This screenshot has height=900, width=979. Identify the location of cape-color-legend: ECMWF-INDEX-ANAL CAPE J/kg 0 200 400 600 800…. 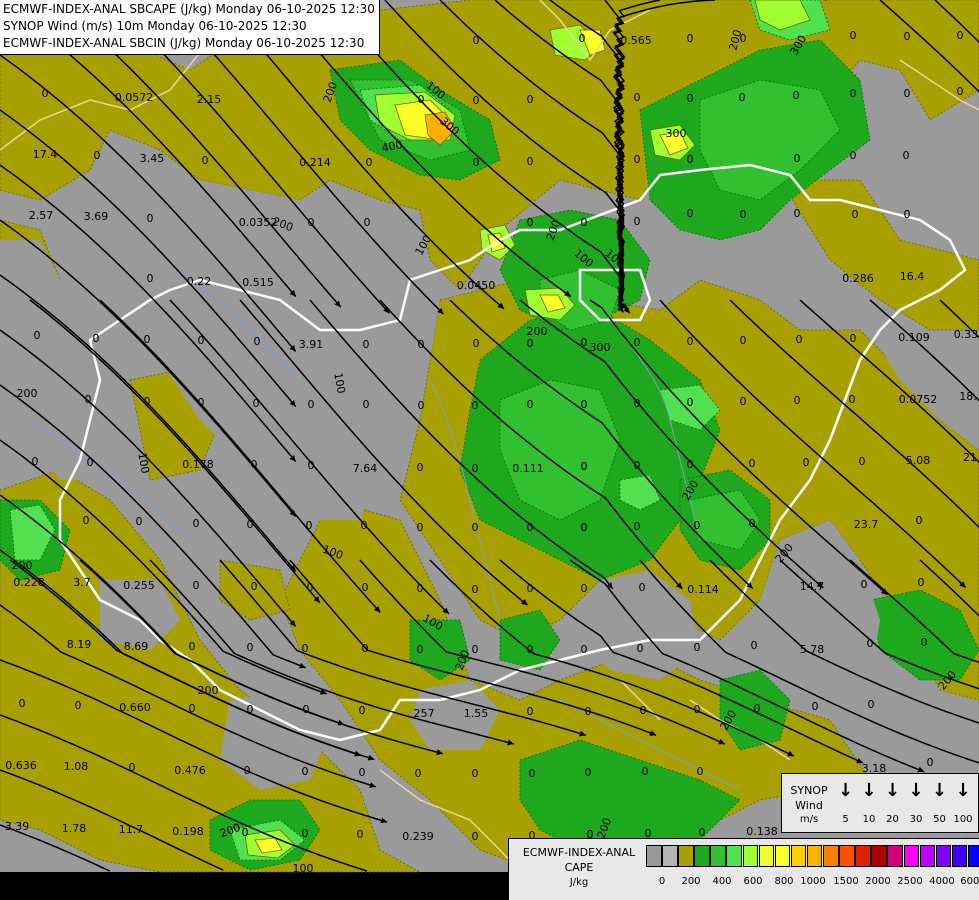
(743, 869).